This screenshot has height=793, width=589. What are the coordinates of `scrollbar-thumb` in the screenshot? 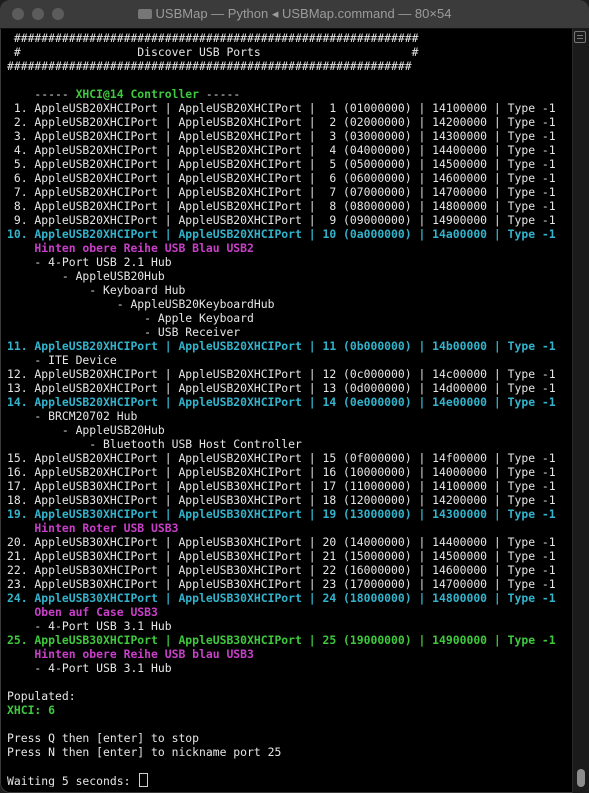 It's located at (581, 778).